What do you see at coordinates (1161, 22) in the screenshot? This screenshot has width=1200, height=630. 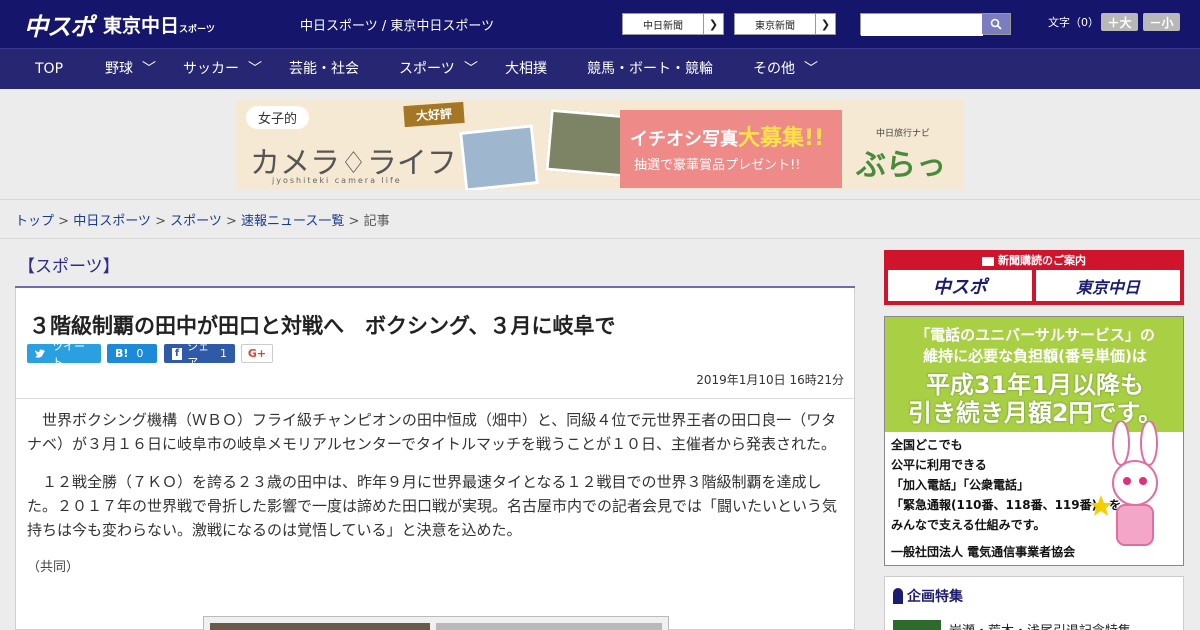 I see `font-smaller-button: －小` at bounding box center [1161, 22].